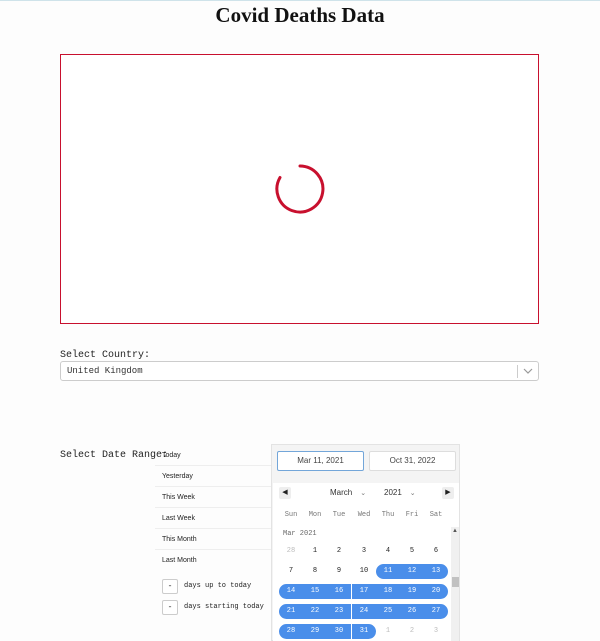  What do you see at coordinates (412, 461) in the screenshot?
I see `end-date-input: Oct 31, 2022` at bounding box center [412, 461].